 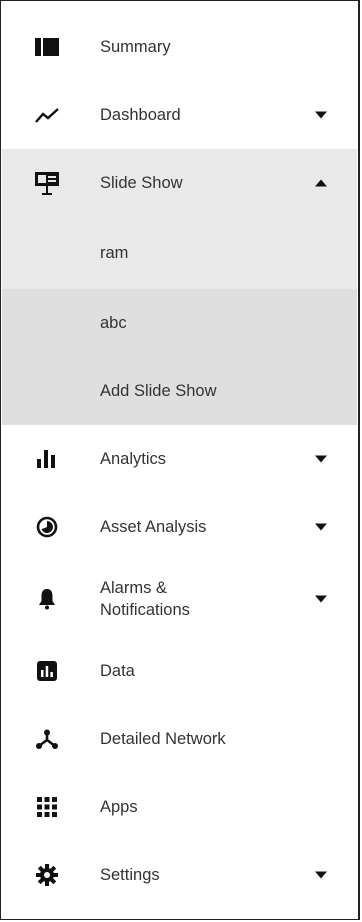 I want to click on sidebar-item-alarms-notifications: Alarms & Notifications, so click(x=179, y=599).